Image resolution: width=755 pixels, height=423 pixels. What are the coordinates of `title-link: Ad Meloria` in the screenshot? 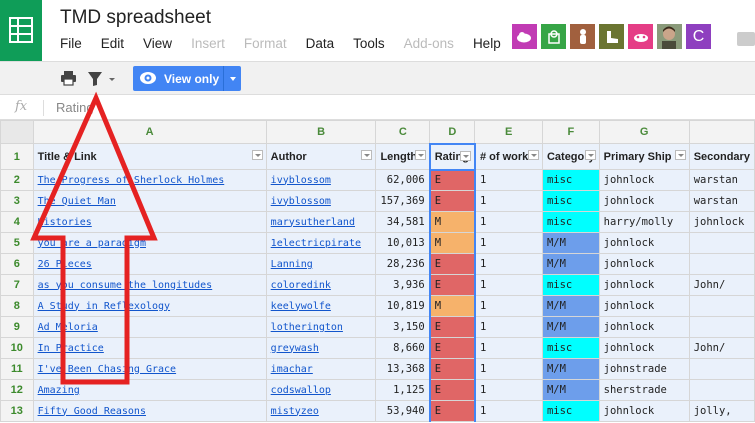 It's located at (68, 327).